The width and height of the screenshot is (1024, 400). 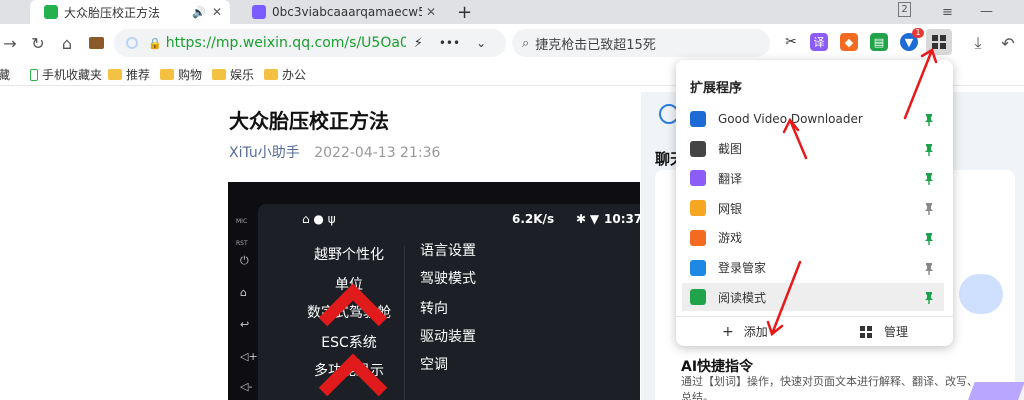 What do you see at coordinates (533, 219) in the screenshot?
I see `speed-readout: 6.2K/s` at bounding box center [533, 219].